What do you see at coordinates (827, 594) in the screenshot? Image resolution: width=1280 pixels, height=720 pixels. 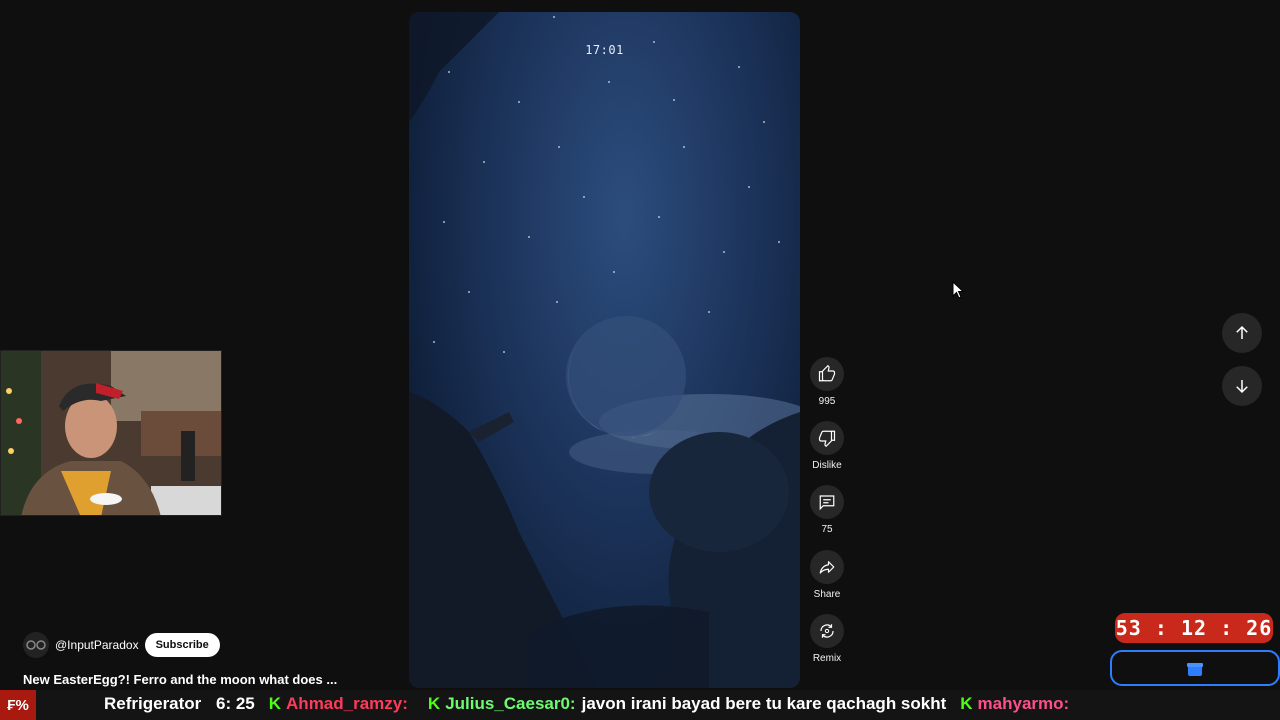 I see `share-label: Share` at bounding box center [827, 594].